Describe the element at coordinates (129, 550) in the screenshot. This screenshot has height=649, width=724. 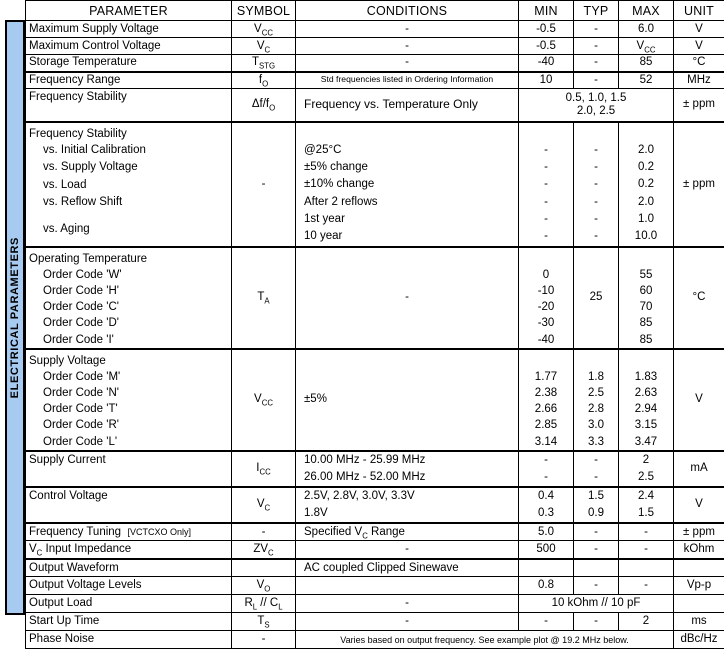
I see `cell-parameter: VC Input Impedance` at that location.